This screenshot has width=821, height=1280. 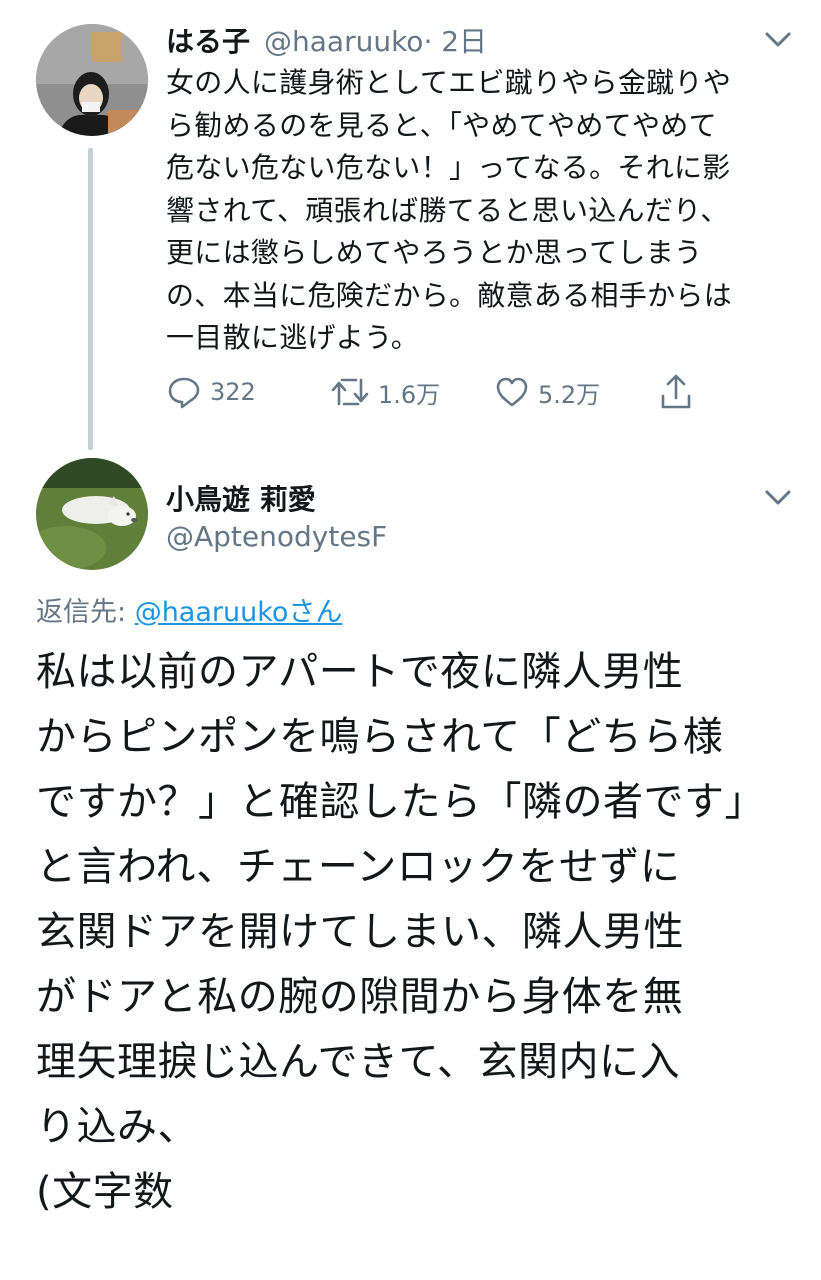 I want to click on tweet-actions: 322 1.6万 5.2万, so click(x=436, y=394).